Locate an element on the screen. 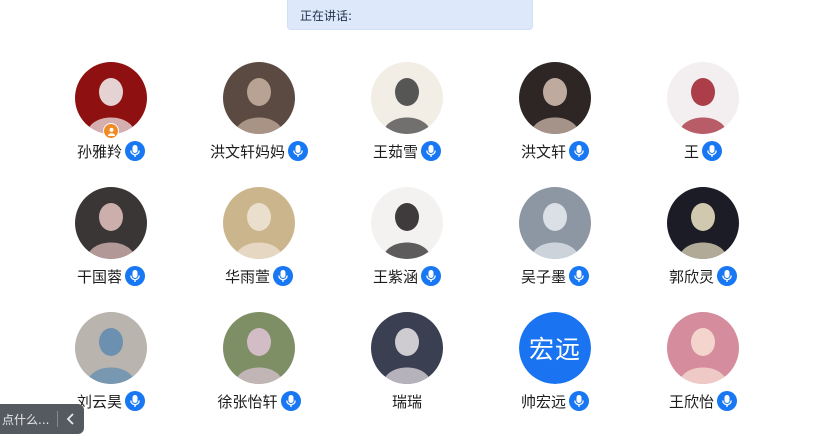 The width and height of the screenshot is (816, 445). participant-card: 王紫涵 is located at coordinates (407, 242).